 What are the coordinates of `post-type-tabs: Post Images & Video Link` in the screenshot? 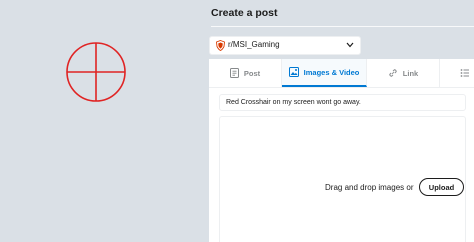 It's located at (341, 73).